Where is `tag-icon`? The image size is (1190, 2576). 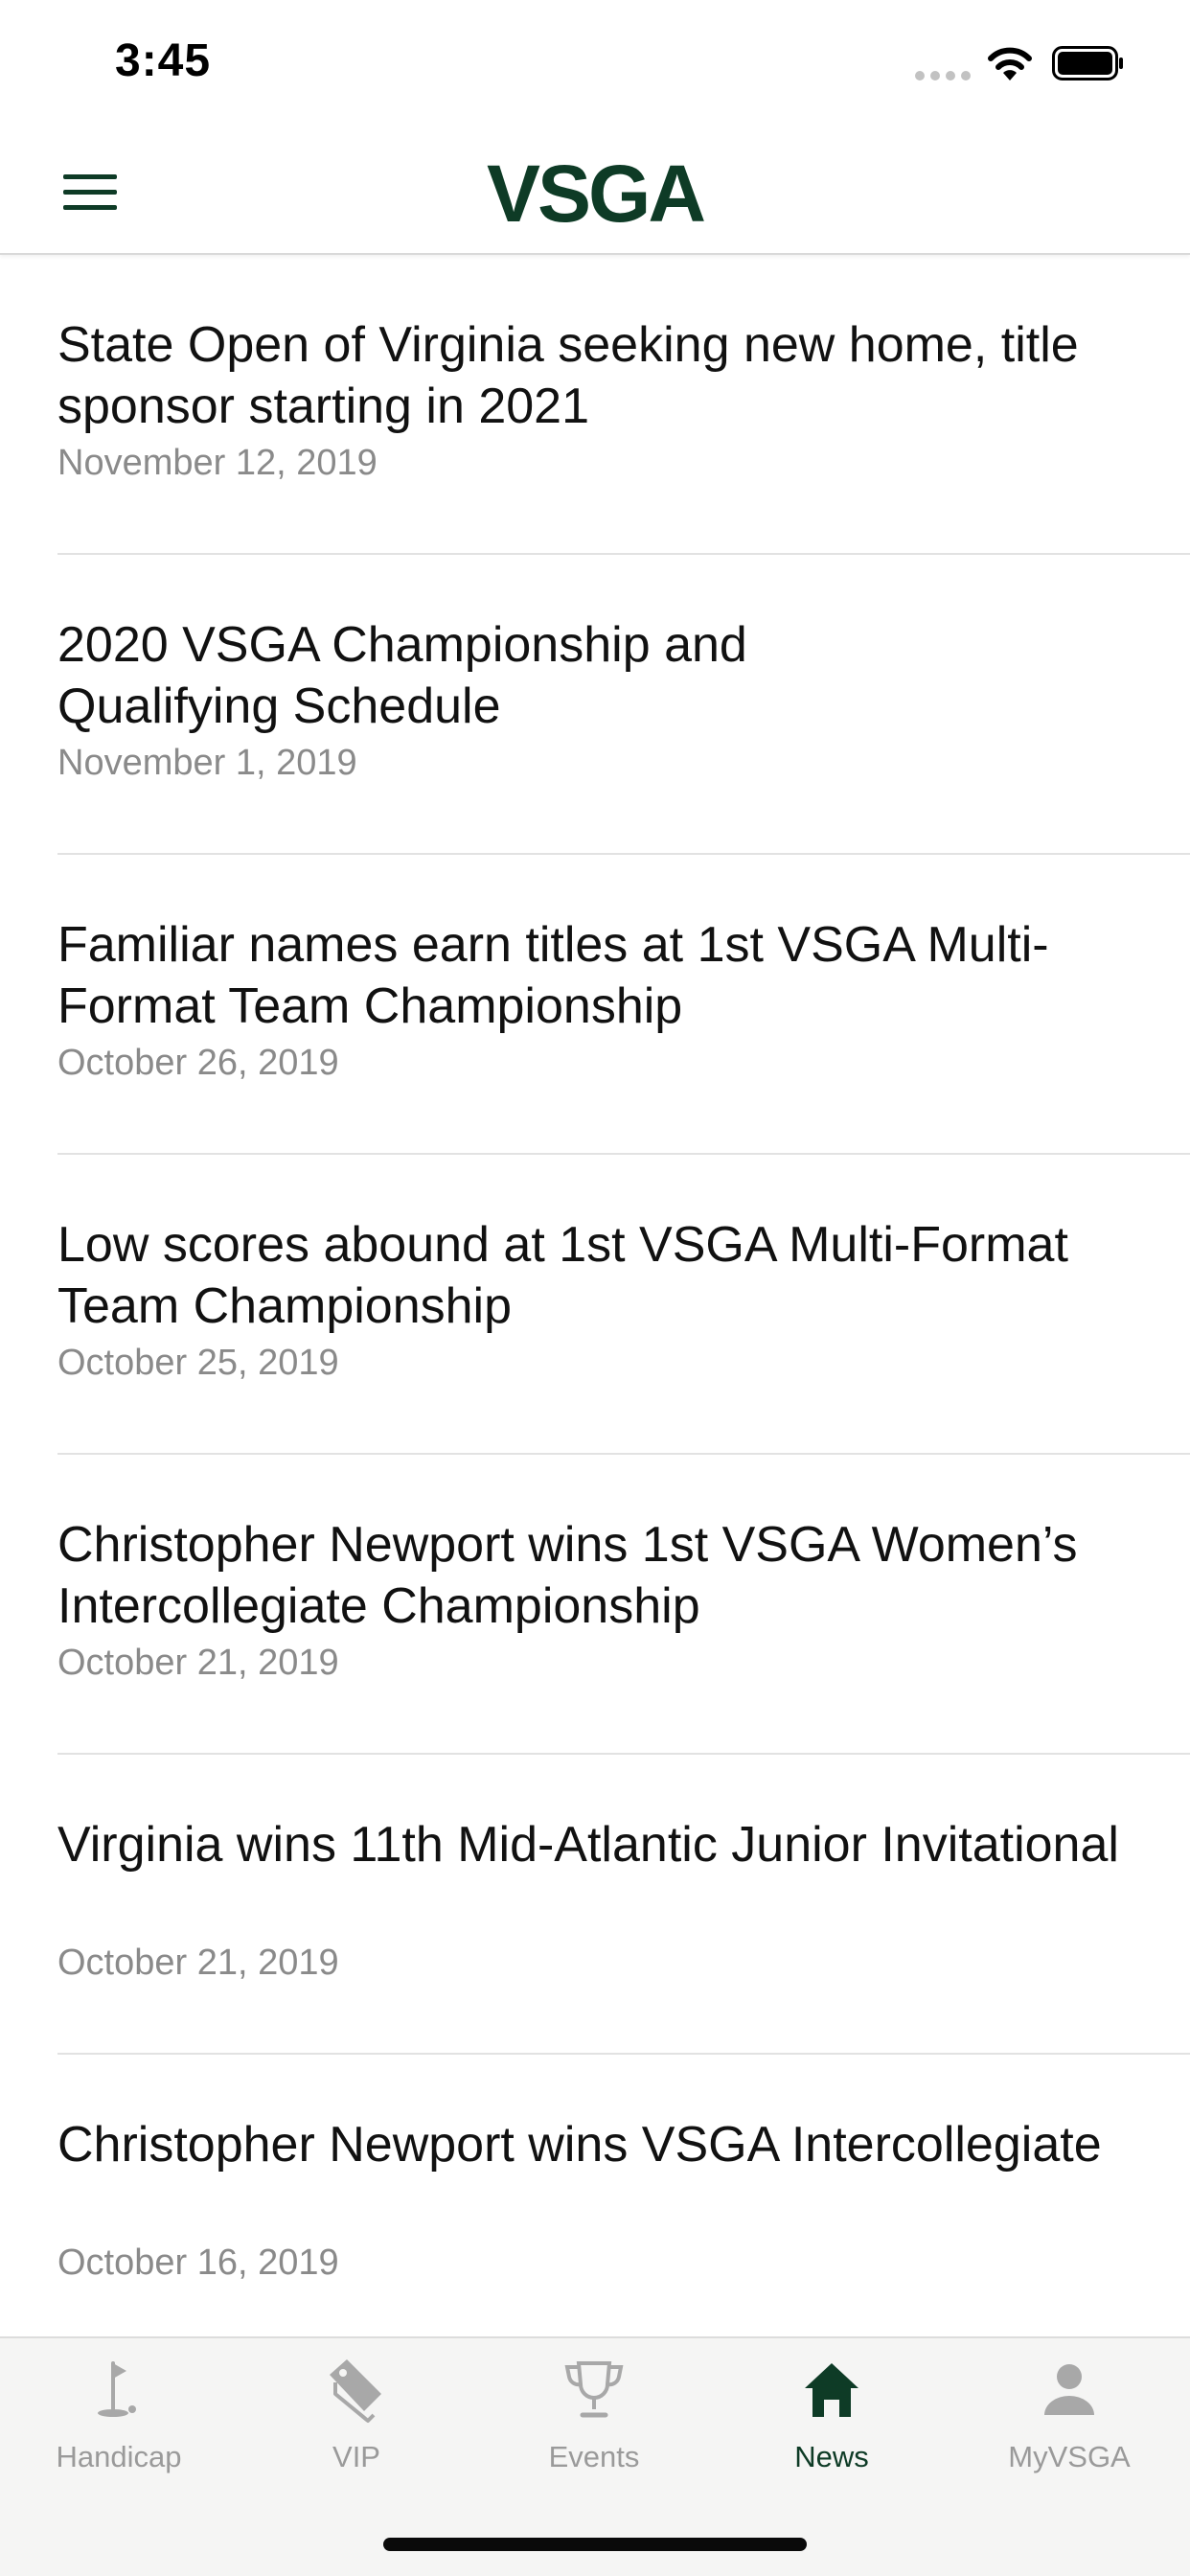 tag-icon is located at coordinates (356, 2391).